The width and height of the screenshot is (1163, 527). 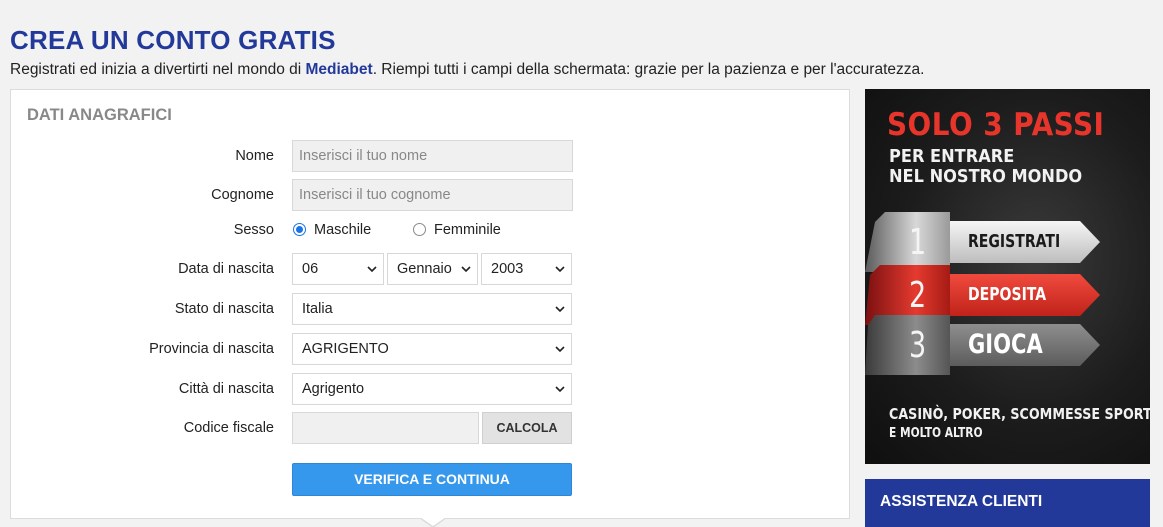 I want to click on step-2-label: DEPOSITA, so click(x=1007, y=294).